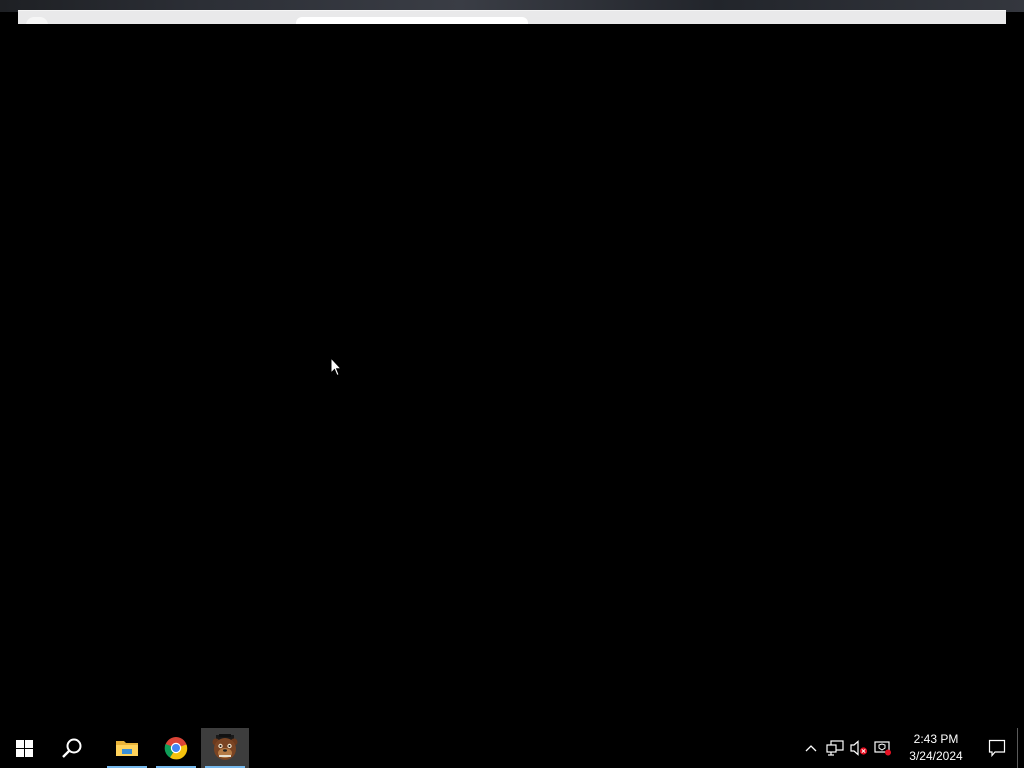  I want to click on action-center-icon, so click(997, 748).